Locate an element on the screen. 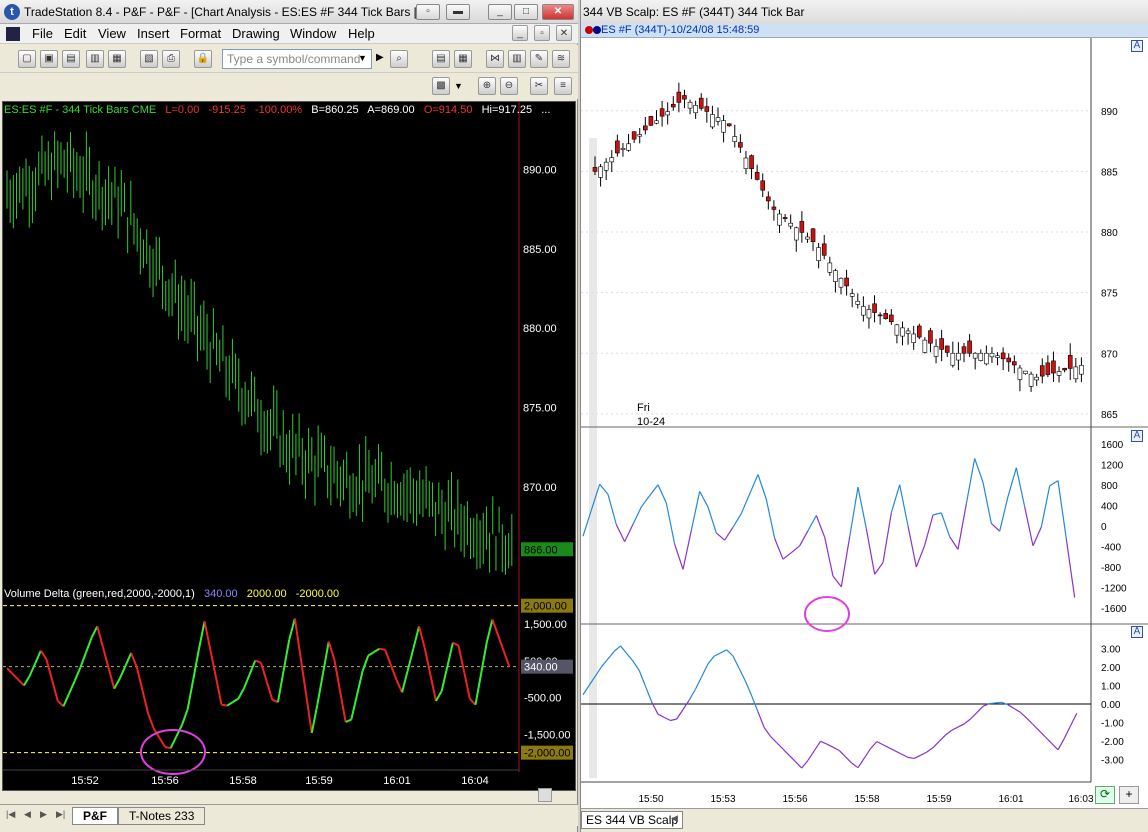  restore-small-icon: ▫ is located at coordinates (428, 12).